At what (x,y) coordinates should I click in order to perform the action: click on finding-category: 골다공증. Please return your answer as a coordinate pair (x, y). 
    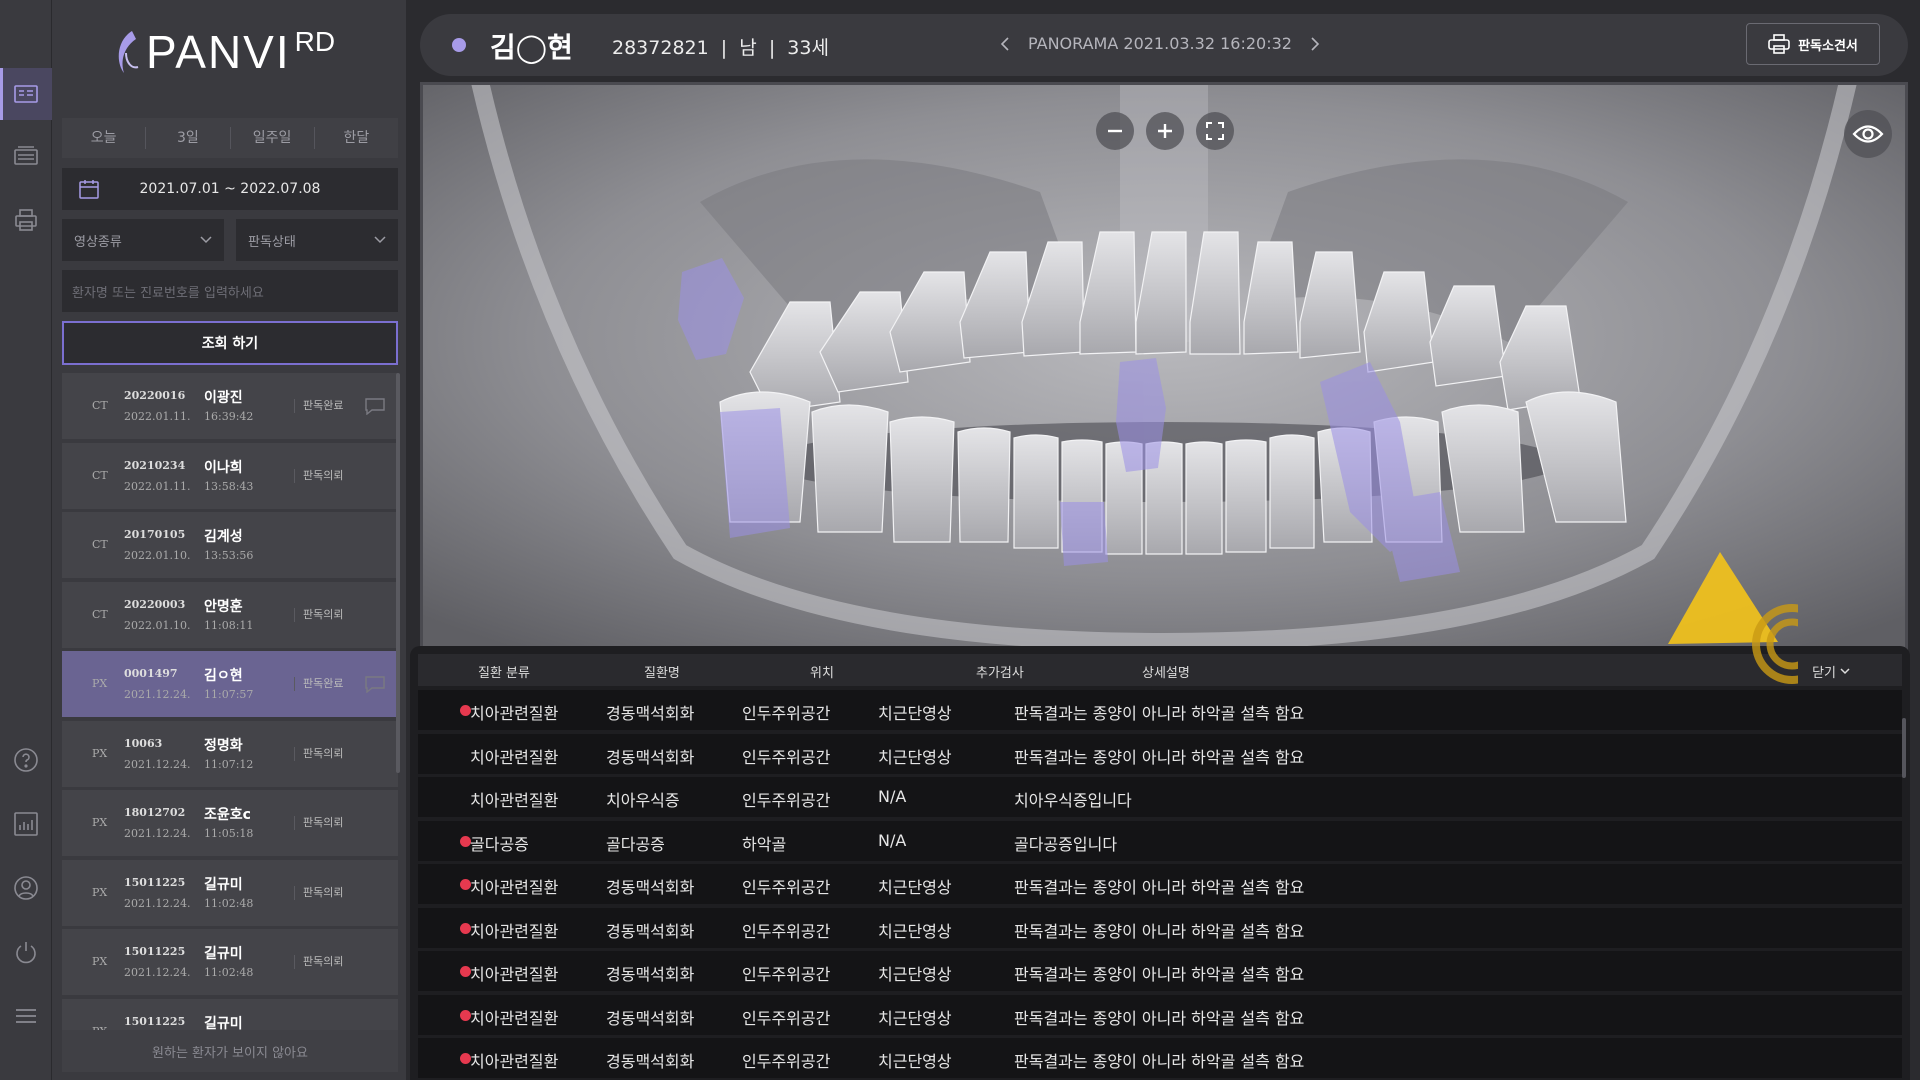
    Looking at the image, I should click on (499, 844).